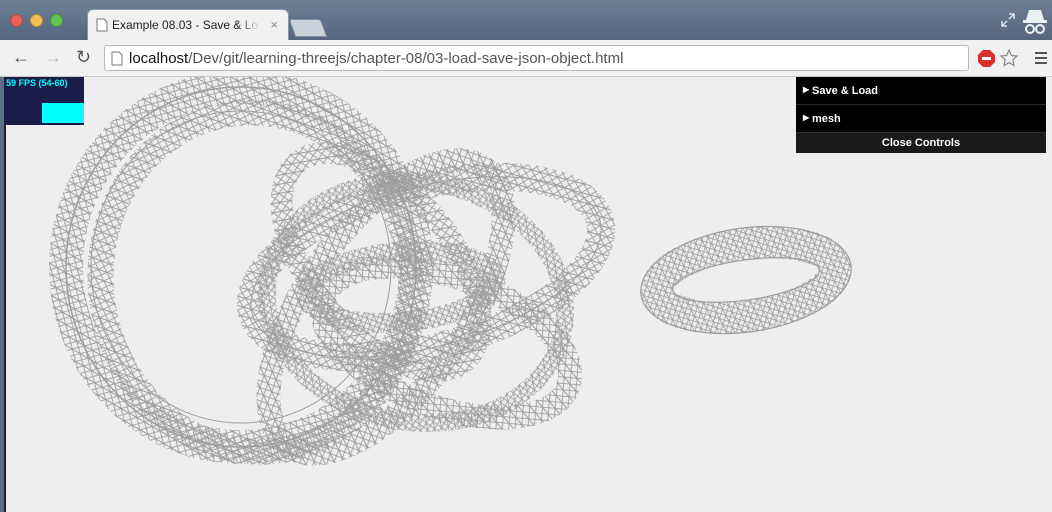  I want to click on incognito-icon, so click(1035, 22).